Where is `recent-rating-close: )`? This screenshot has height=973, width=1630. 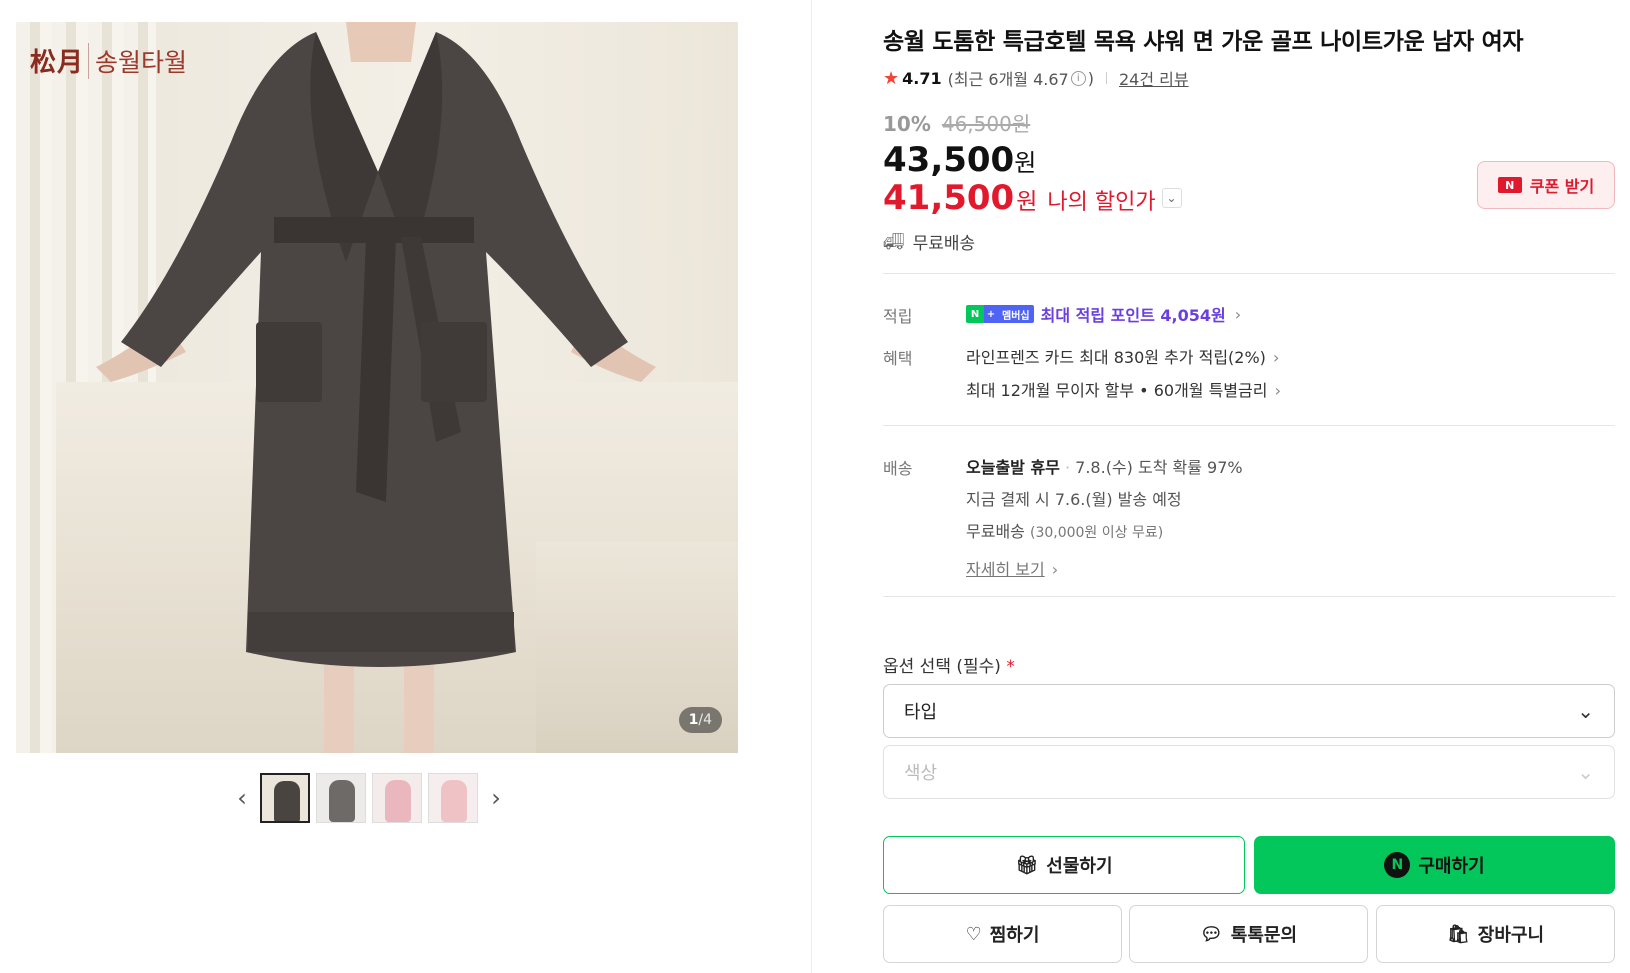
recent-rating-close: ) is located at coordinates (1090, 78).